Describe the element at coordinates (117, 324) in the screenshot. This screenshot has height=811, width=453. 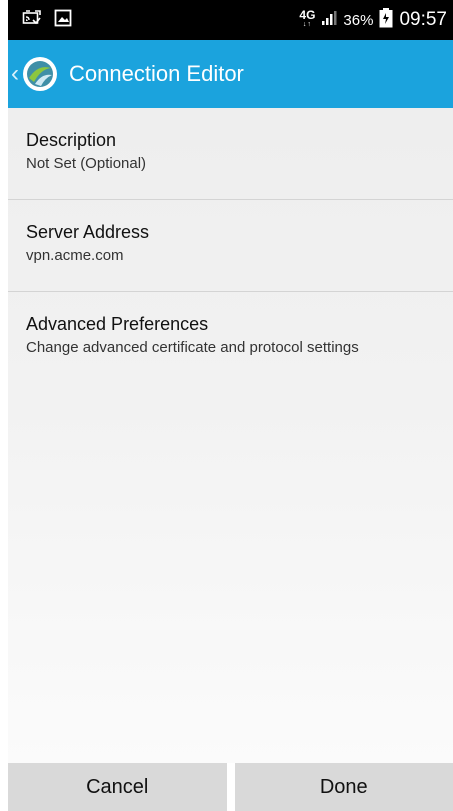
I see `pref-title: Advanced Preferences` at that location.